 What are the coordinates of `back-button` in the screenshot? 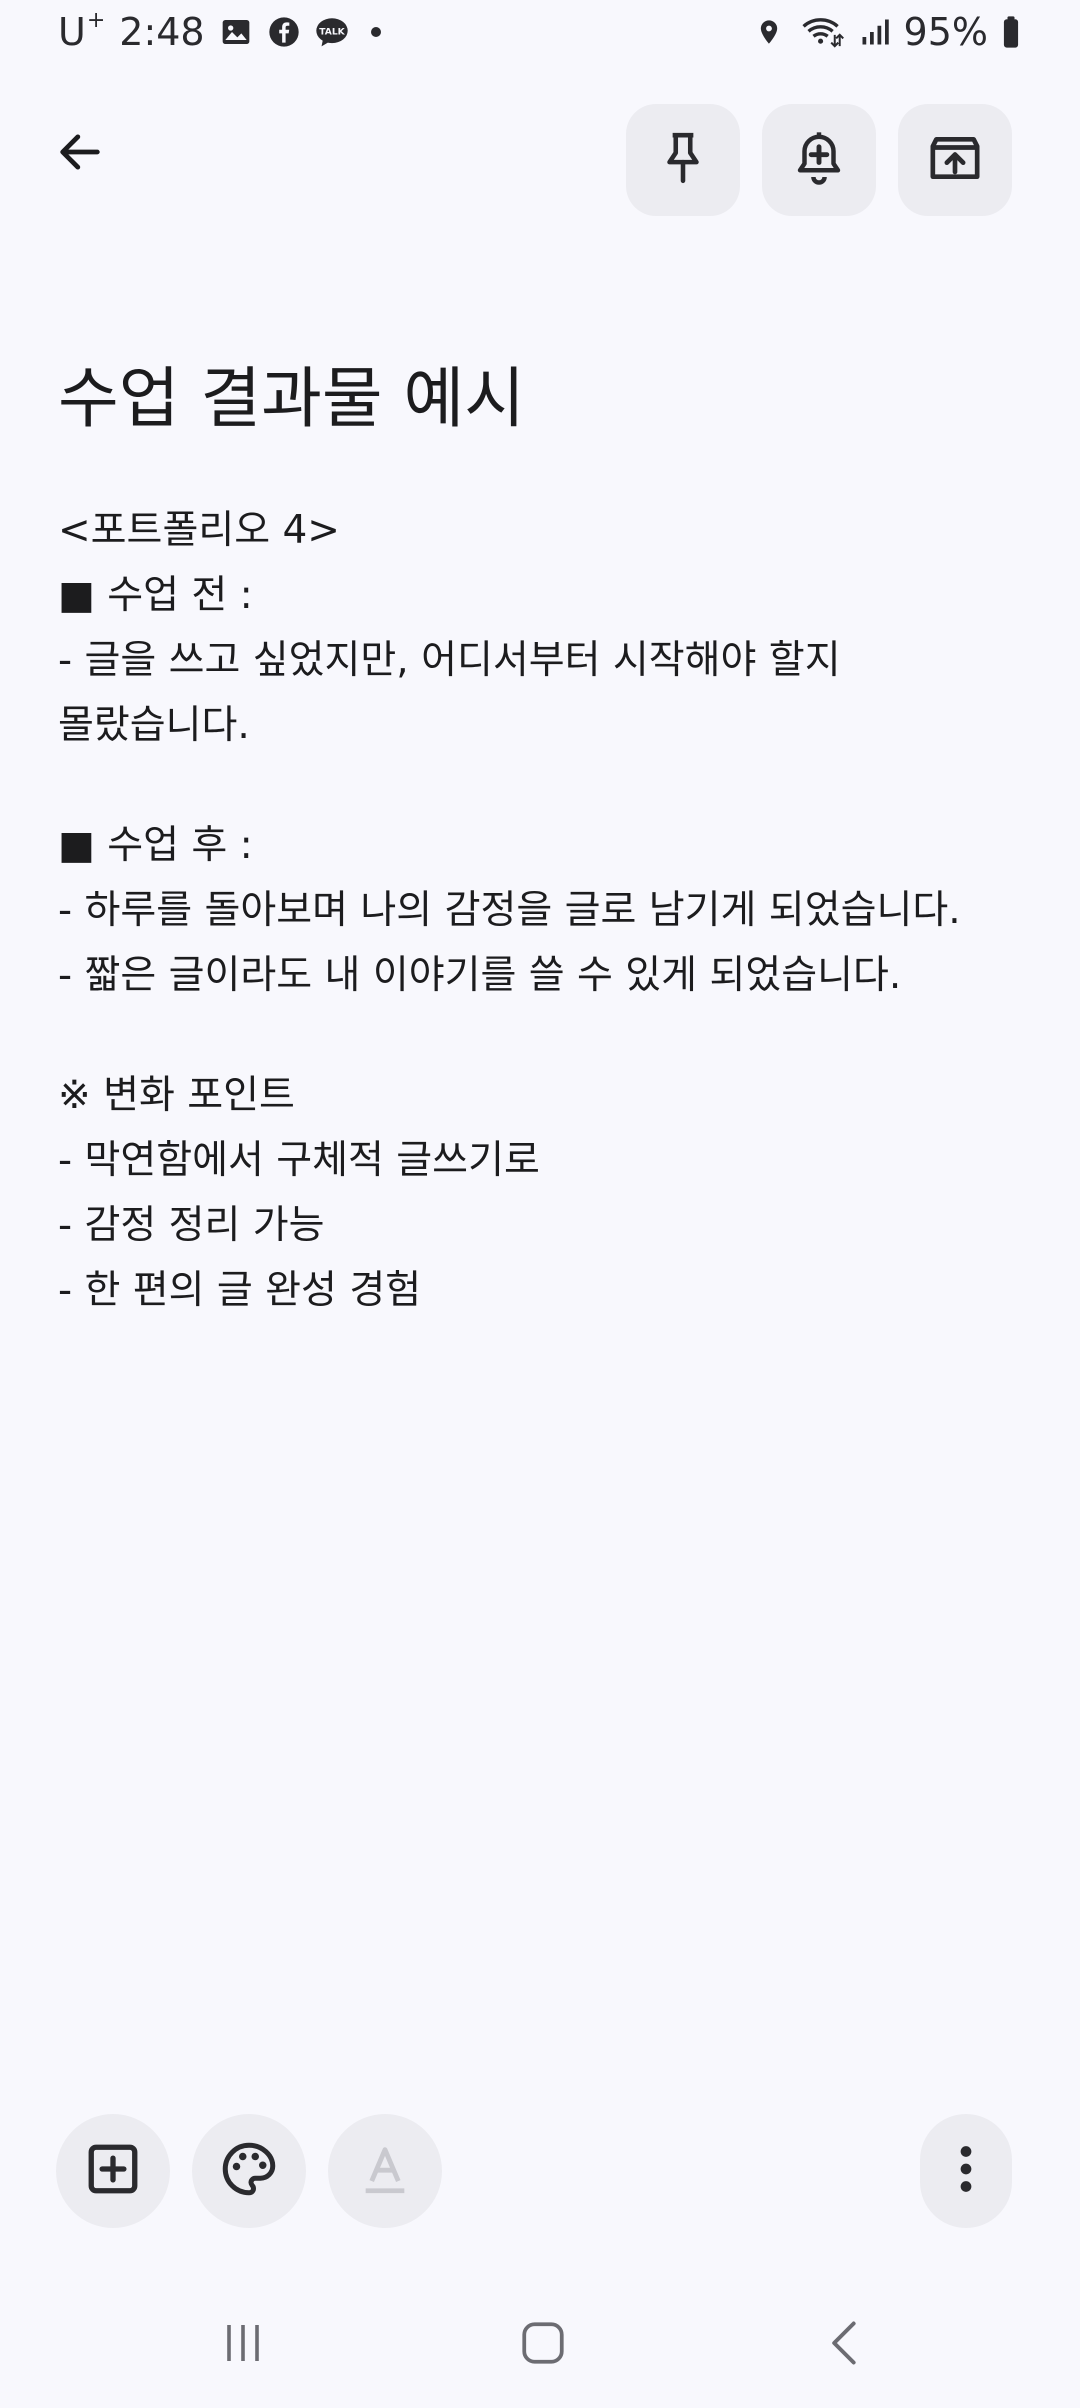 It's located at (80, 154).